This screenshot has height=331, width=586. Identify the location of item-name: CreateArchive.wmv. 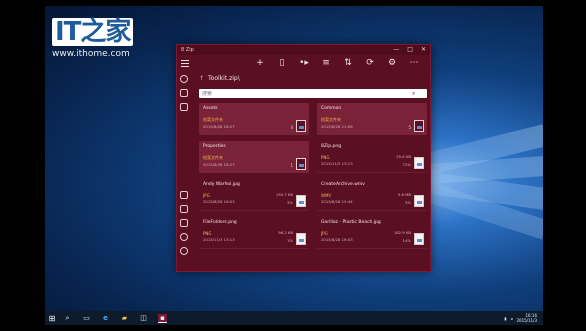
(343, 184).